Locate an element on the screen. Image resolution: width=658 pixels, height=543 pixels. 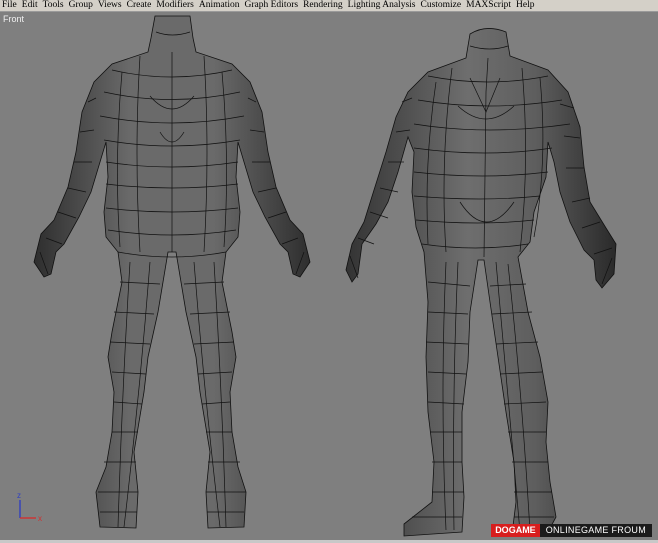
watermark-badge: DOGAME ONLINEGAME FROUM is located at coordinates (571, 530).